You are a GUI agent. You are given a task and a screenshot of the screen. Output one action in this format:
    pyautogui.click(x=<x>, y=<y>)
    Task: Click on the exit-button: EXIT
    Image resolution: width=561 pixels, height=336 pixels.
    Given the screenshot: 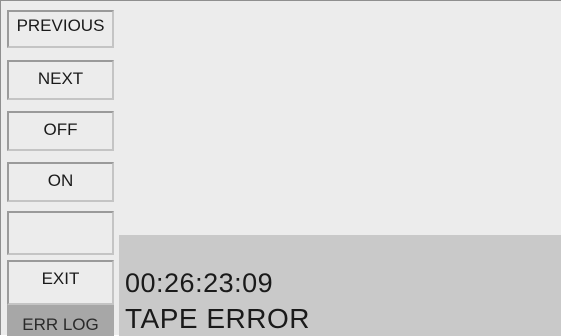 What is the action you would take?
    pyautogui.click(x=60, y=282)
    